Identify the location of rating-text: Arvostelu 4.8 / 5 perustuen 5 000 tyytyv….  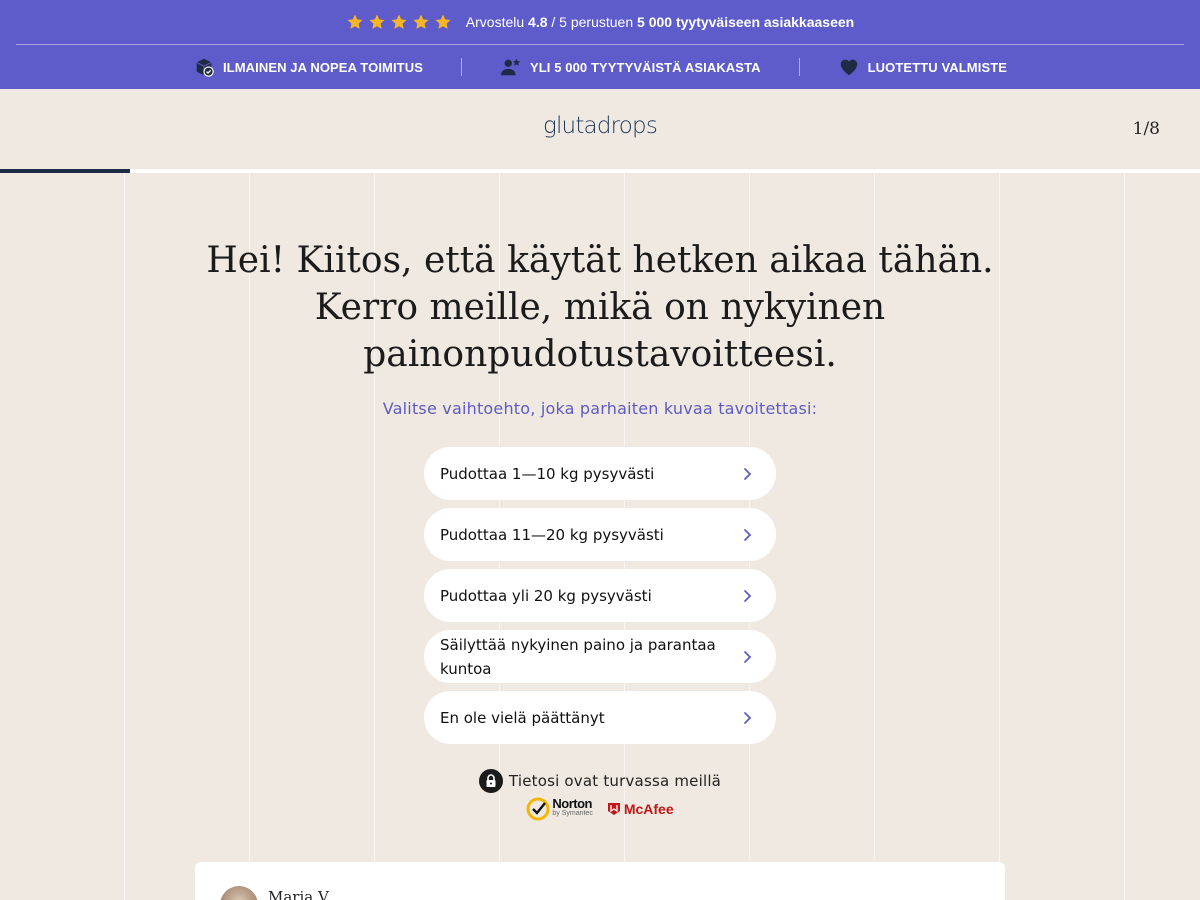
(660, 22).